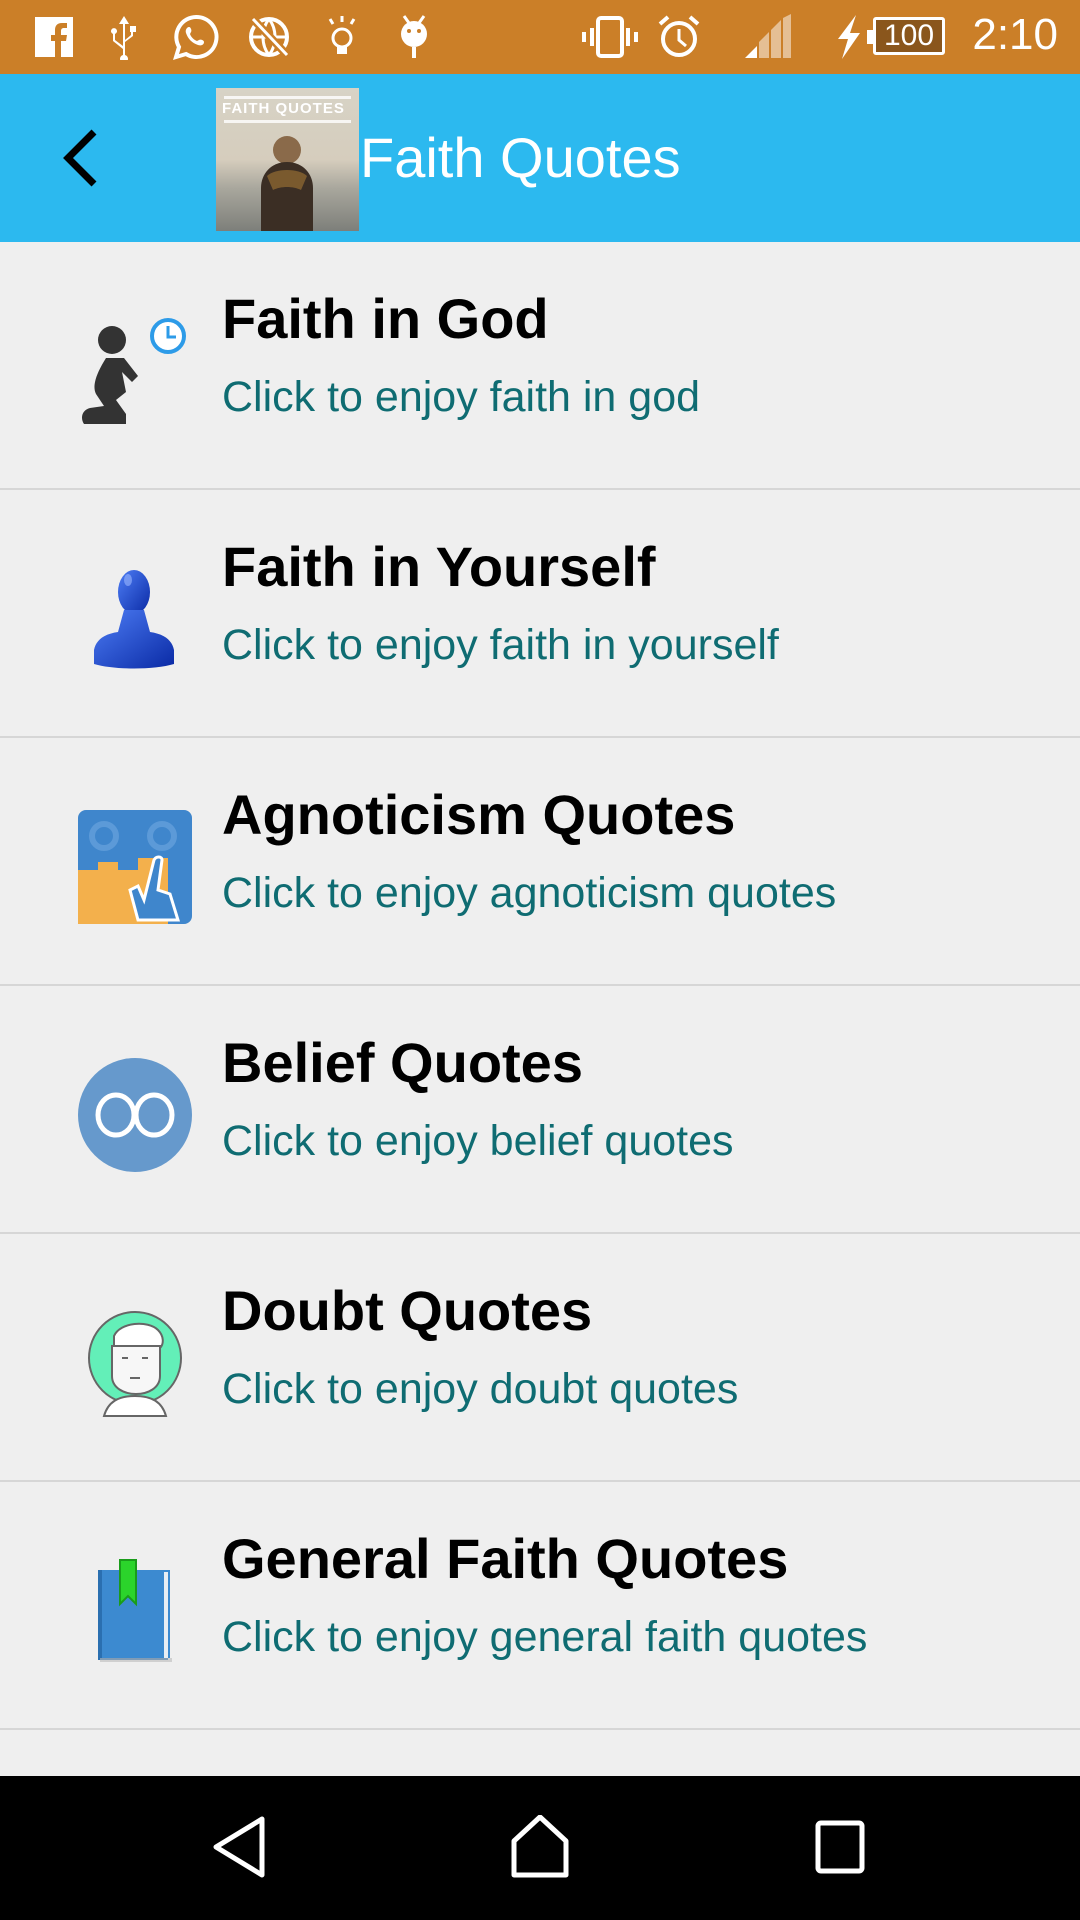 This screenshot has width=1080, height=1920. I want to click on item-subtitle: Click to enjoy agnoticism quotes, so click(529, 893).